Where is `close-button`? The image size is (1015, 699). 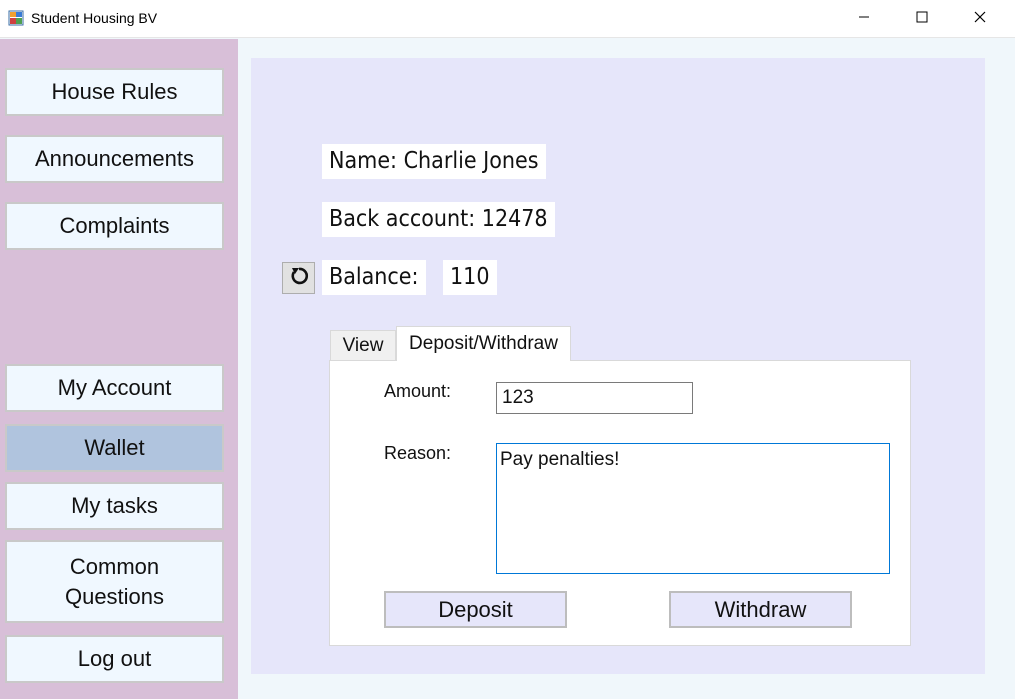
close-button is located at coordinates (980, 19).